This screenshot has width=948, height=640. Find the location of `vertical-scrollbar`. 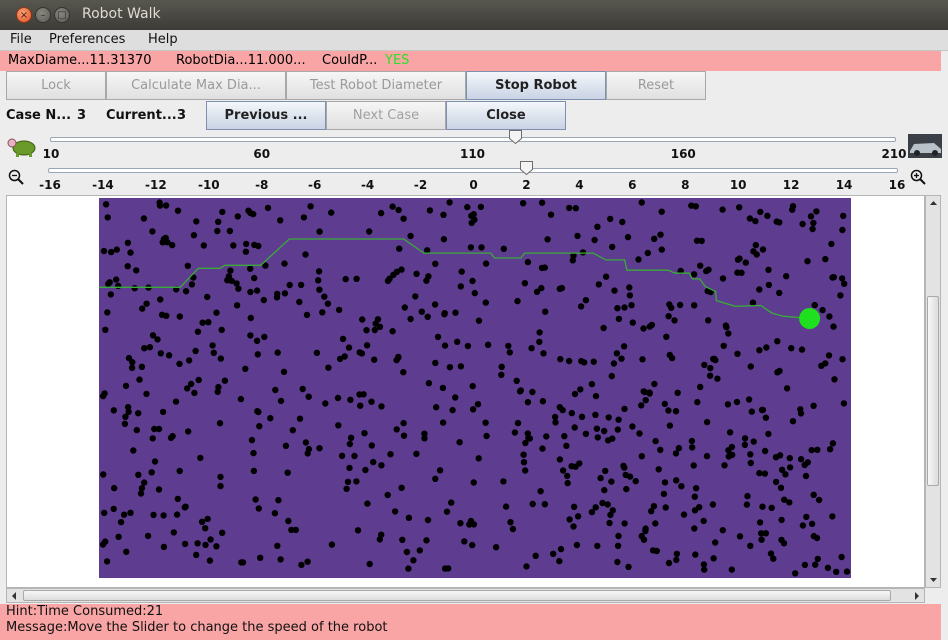

vertical-scrollbar is located at coordinates (933, 391).